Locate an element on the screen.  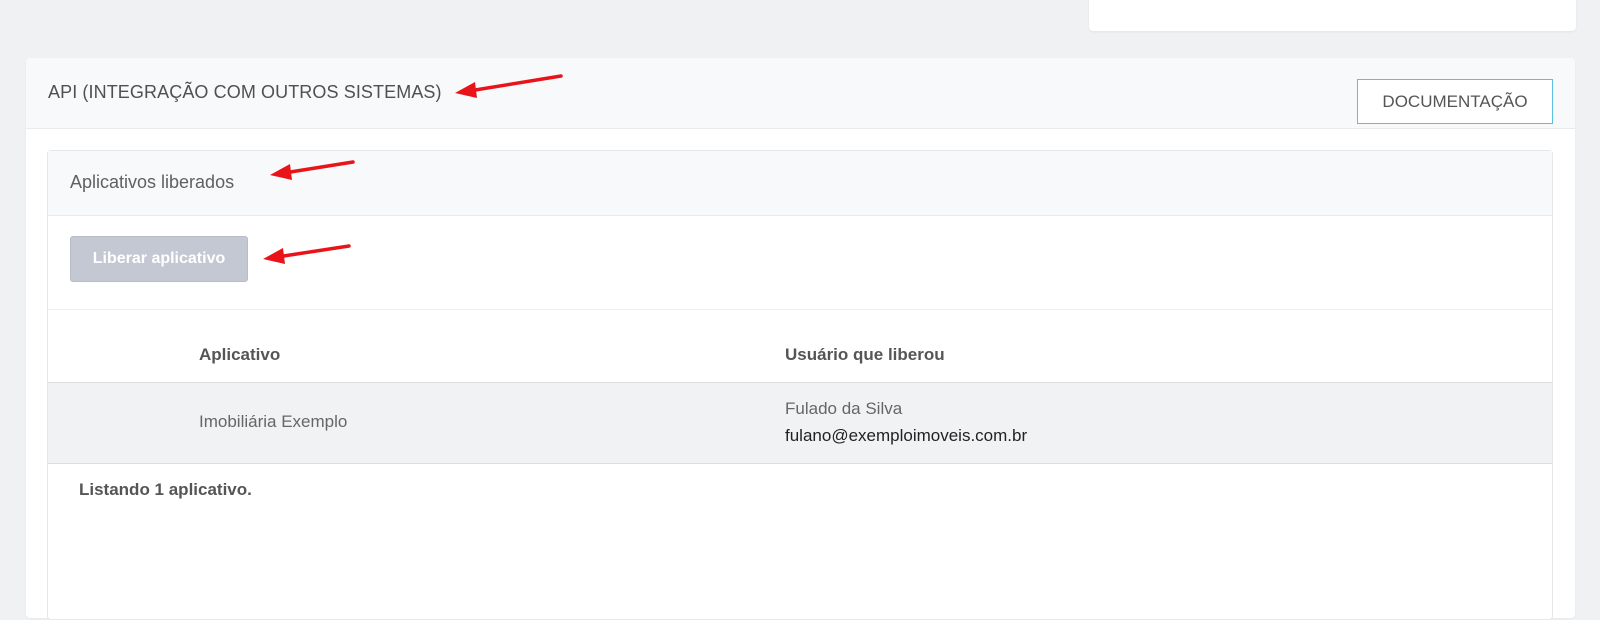
top-card is located at coordinates (1332, 15).